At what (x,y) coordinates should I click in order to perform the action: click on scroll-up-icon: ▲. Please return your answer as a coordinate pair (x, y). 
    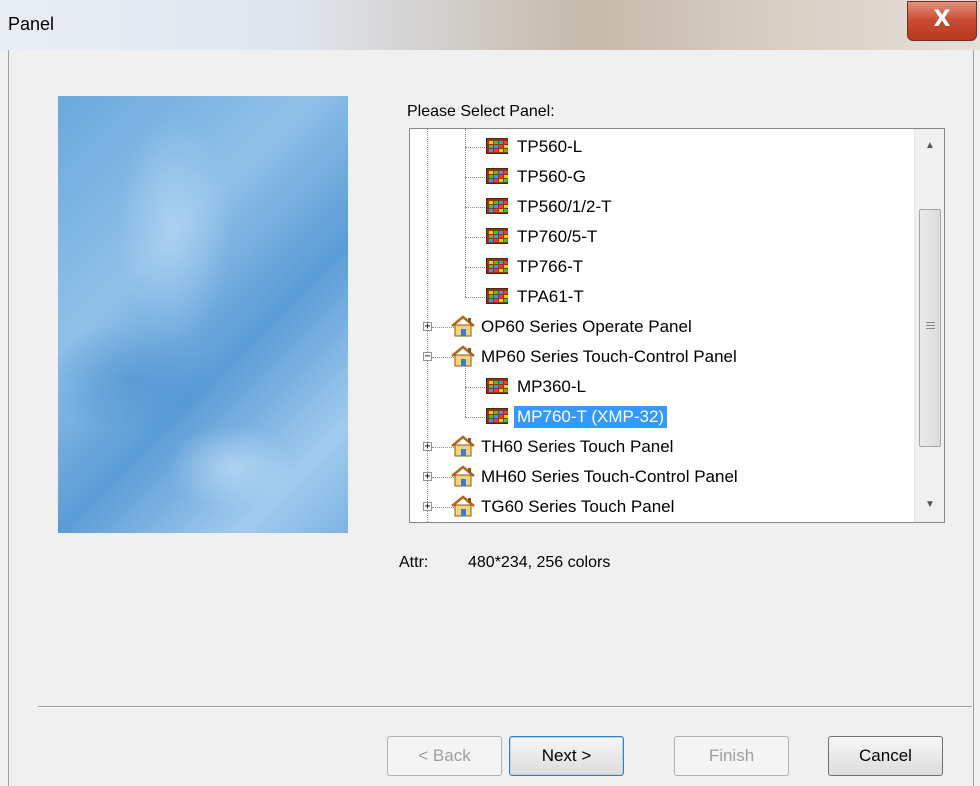
    Looking at the image, I should click on (929, 146).